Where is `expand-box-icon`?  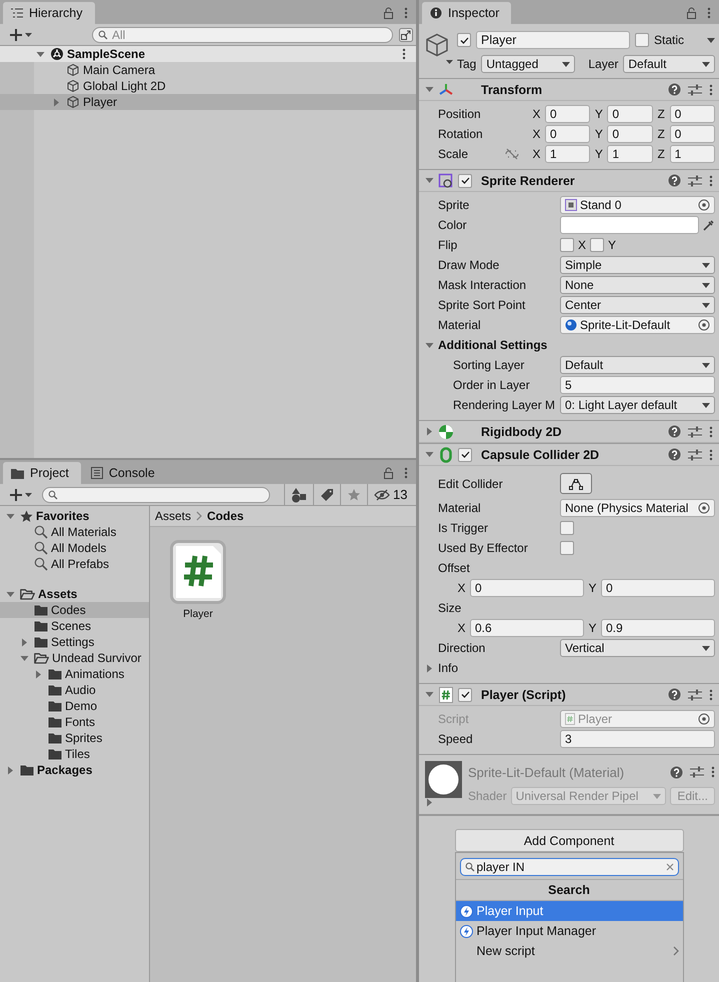 expand-box-icon is located at coordinates (406, 35).